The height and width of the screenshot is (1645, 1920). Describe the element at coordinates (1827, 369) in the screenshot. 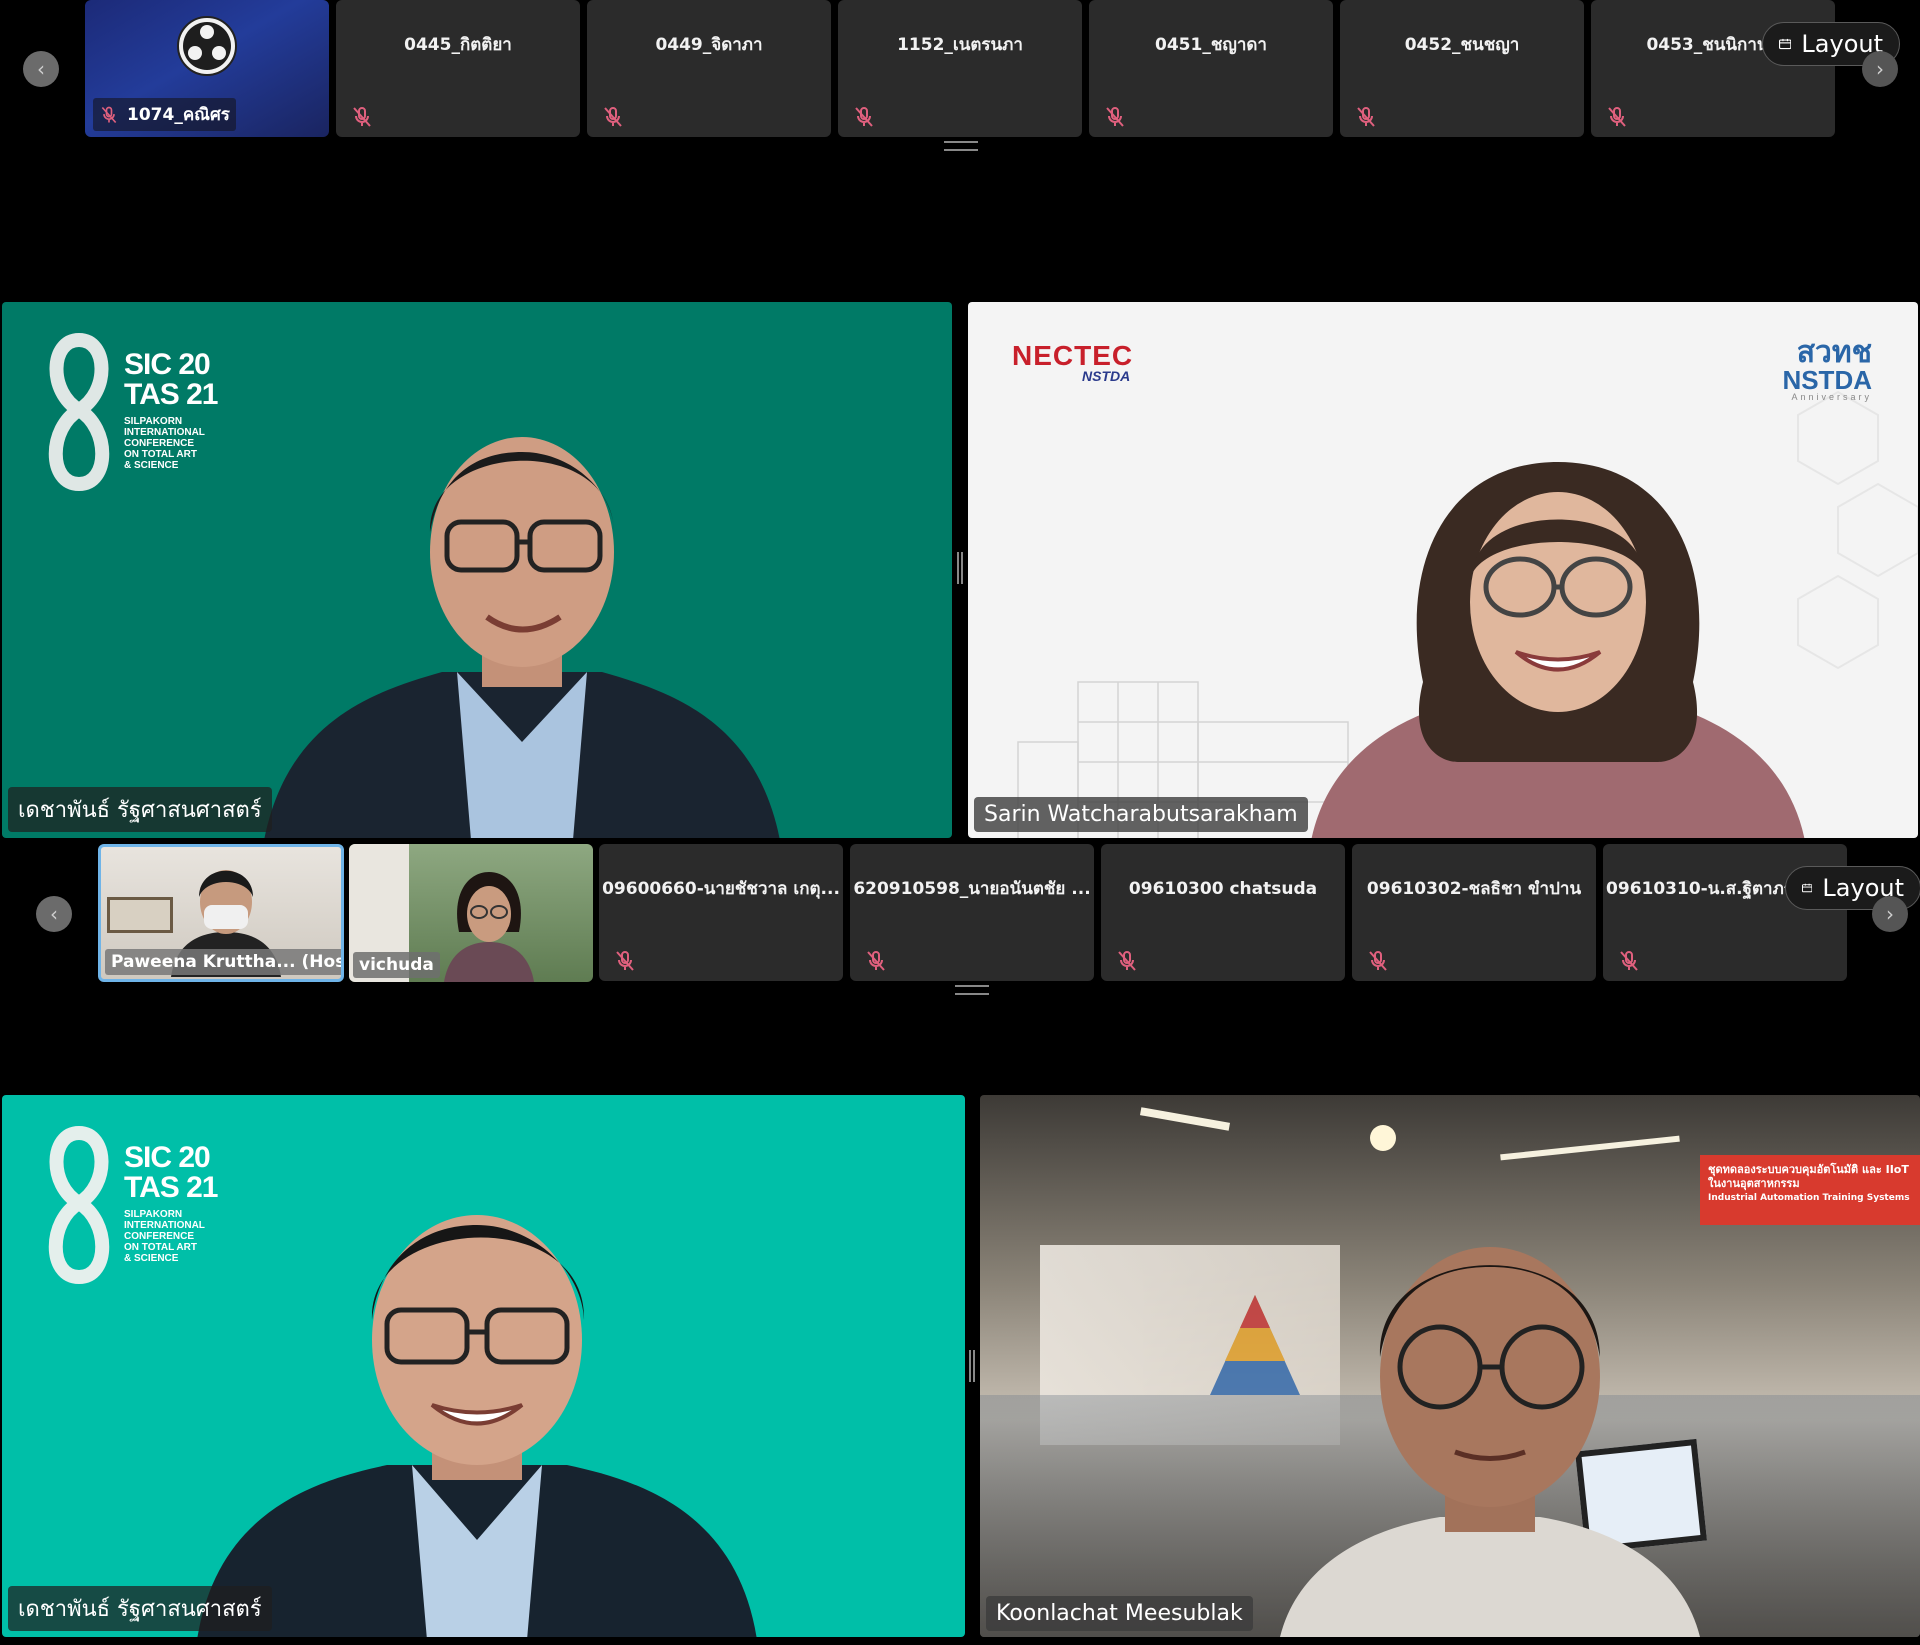

I see `nstda-anniversary-logo: สวทช NSTDA Anniversary` at that location.